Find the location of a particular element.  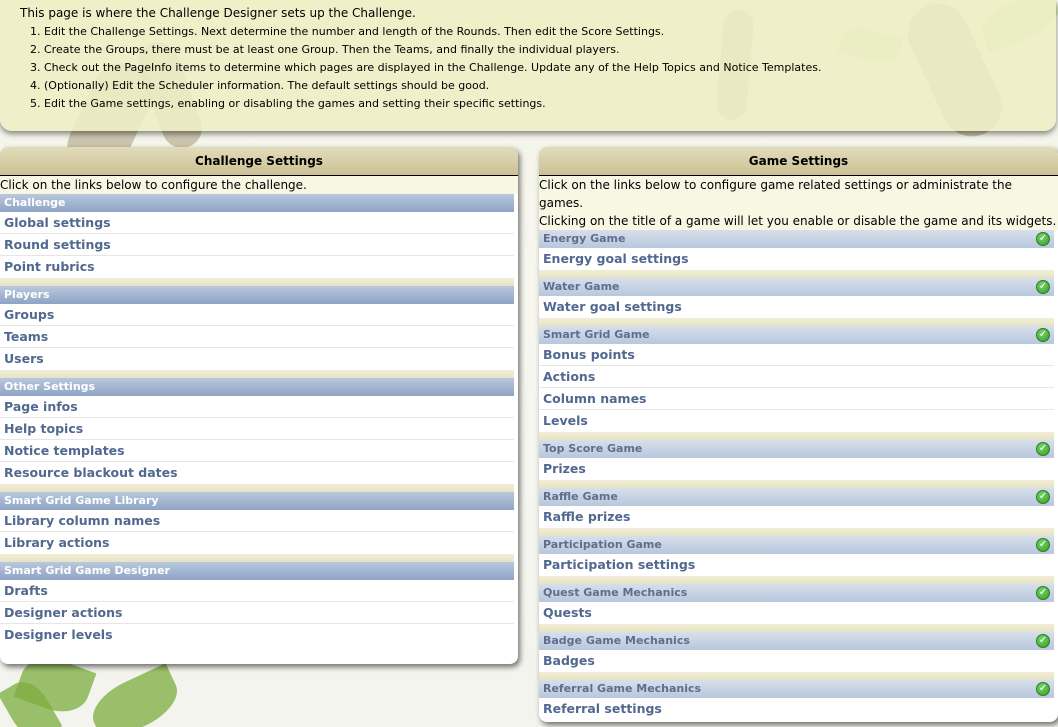

badge-game-toggle: Badge Game Mechanics ✓ is located at coordinates (796, 641).